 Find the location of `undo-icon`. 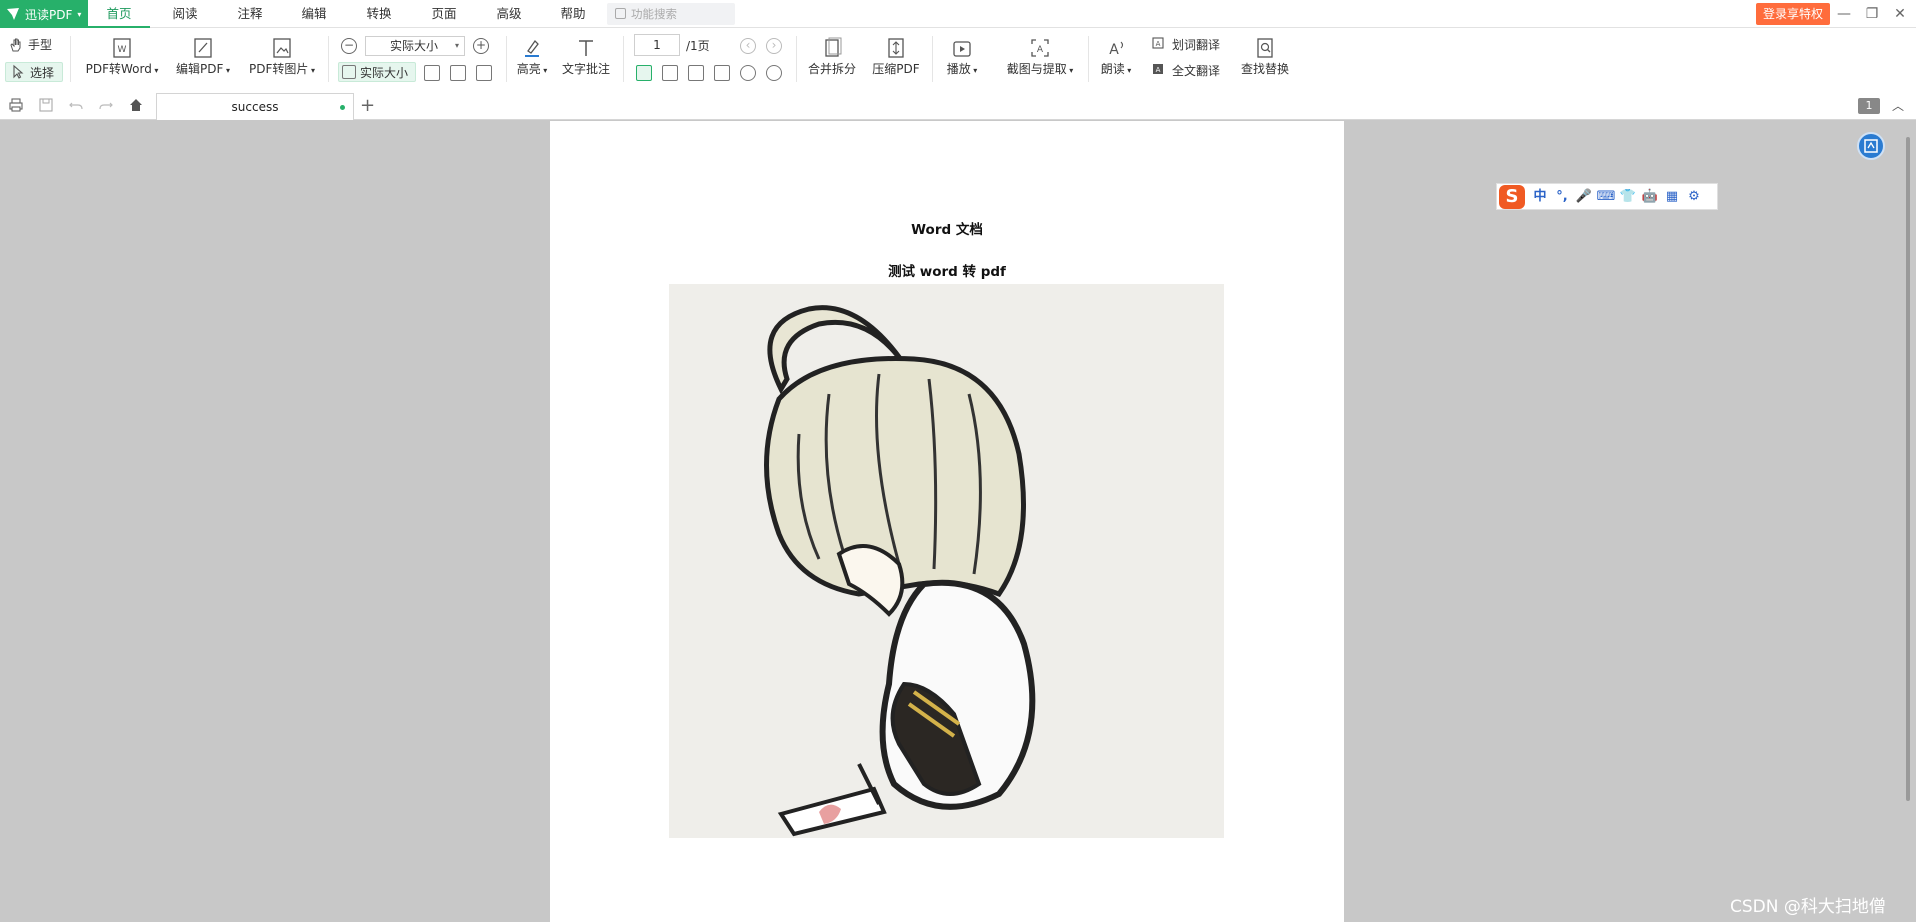

undo-icon is located at coordinates (76, 105).